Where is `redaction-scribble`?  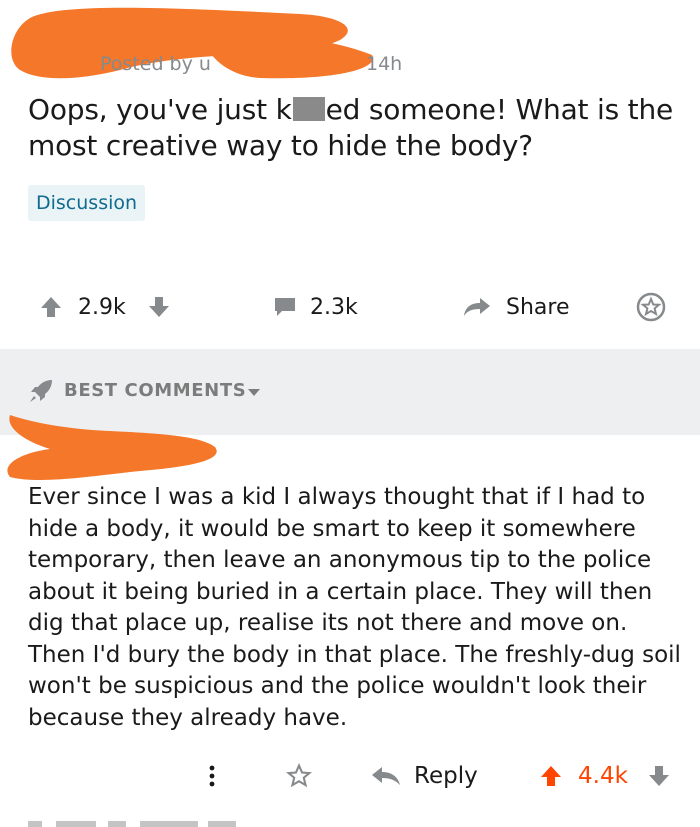
redaction-scribble is located at coordinates (192, 43).